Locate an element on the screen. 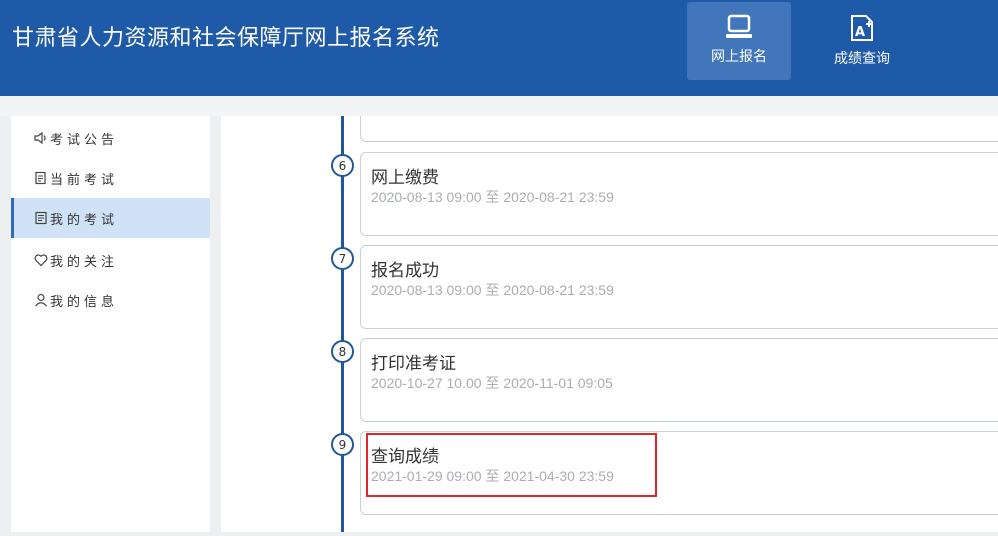 The width and height of the screenshot is (998, 536). edit-document-icon is located at coordinates (40, 178).